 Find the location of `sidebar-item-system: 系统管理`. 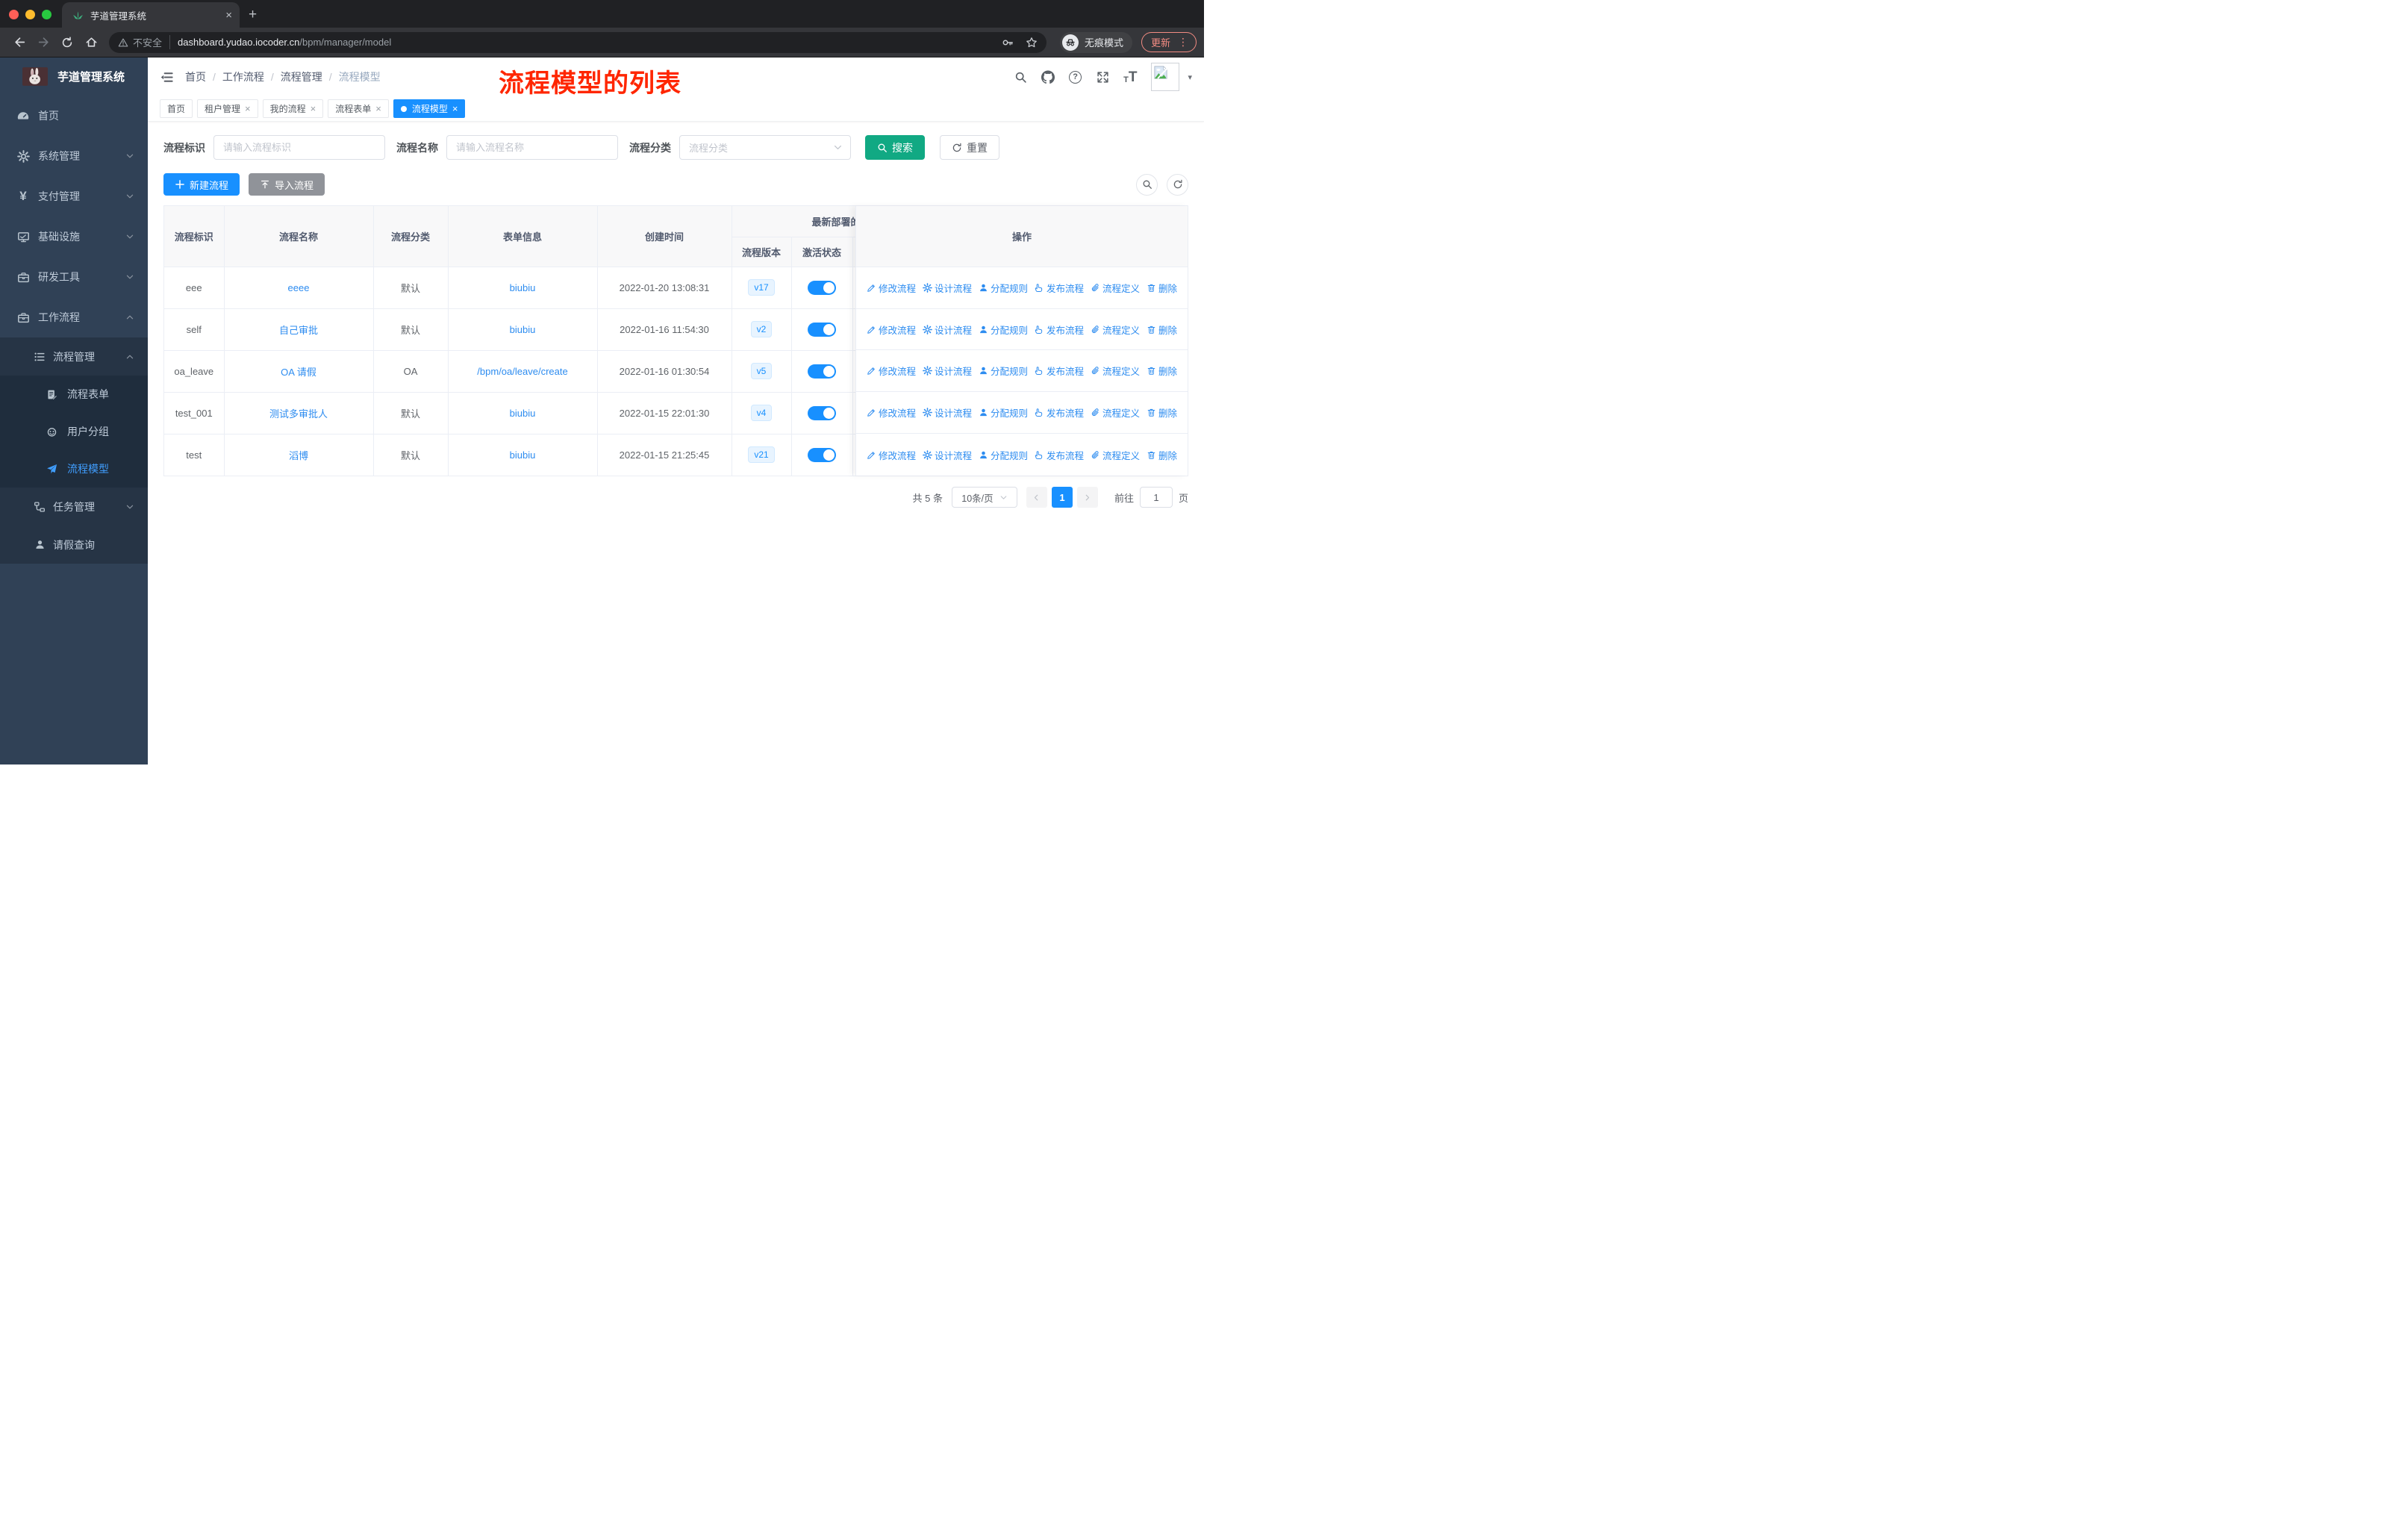

sidebar-item-system: 系统管理 is located at coordinates (74, 156).